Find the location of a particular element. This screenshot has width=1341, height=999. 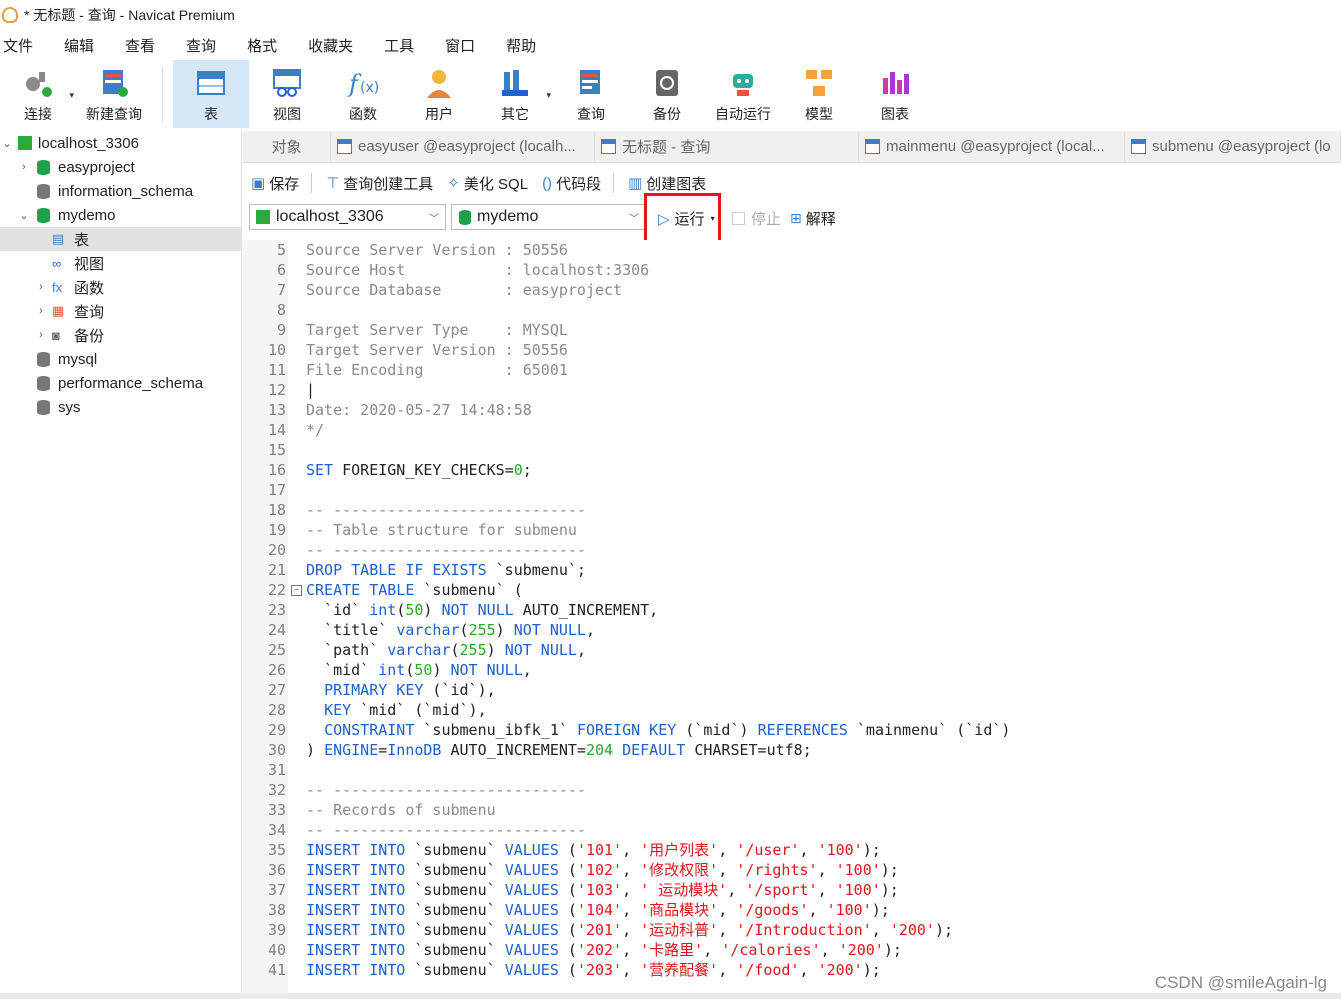

code-token: INSERT INTO is located at coordinates (356, 890).